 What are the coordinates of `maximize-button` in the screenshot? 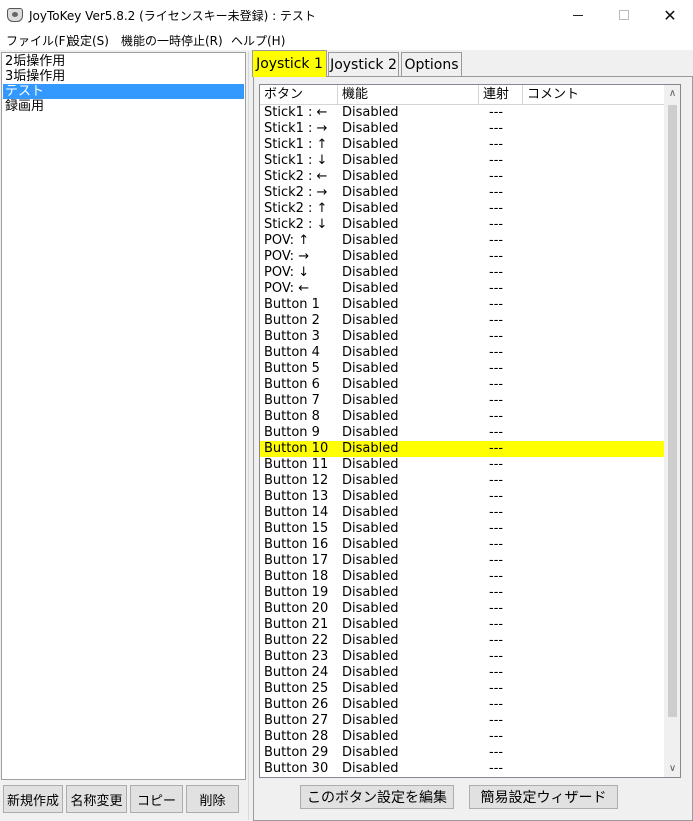 It's located at (624, 15).